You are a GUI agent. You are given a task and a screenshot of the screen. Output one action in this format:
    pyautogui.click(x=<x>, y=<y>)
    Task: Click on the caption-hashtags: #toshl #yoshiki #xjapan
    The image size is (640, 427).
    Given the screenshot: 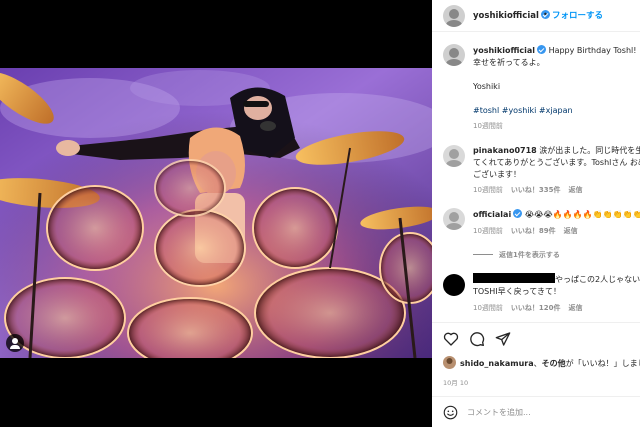 What is the action you would take?
    pyautogui.click(x=556, y=111)
    